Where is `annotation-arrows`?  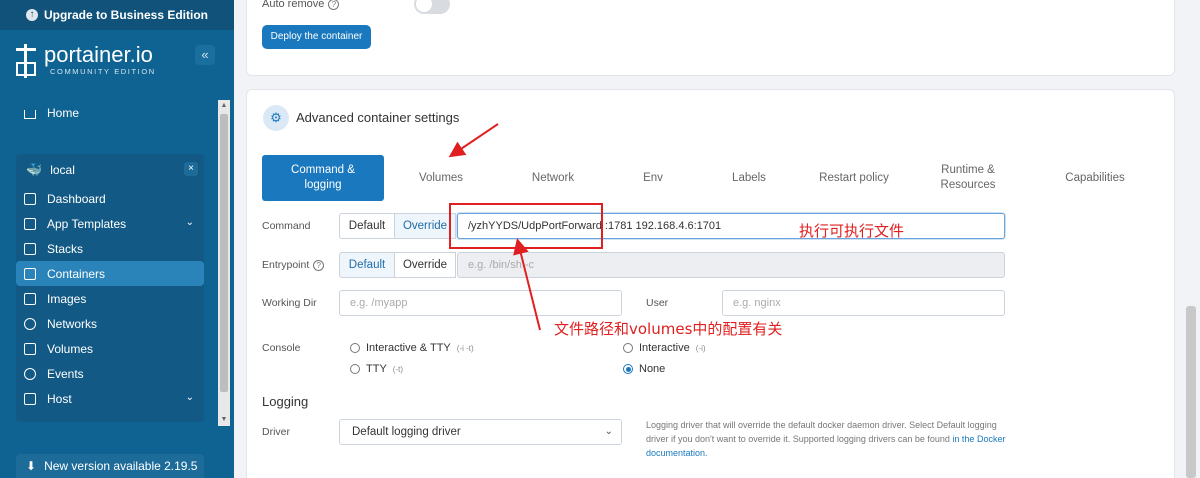 annotation-arrows is located at coordinates (494, 227).